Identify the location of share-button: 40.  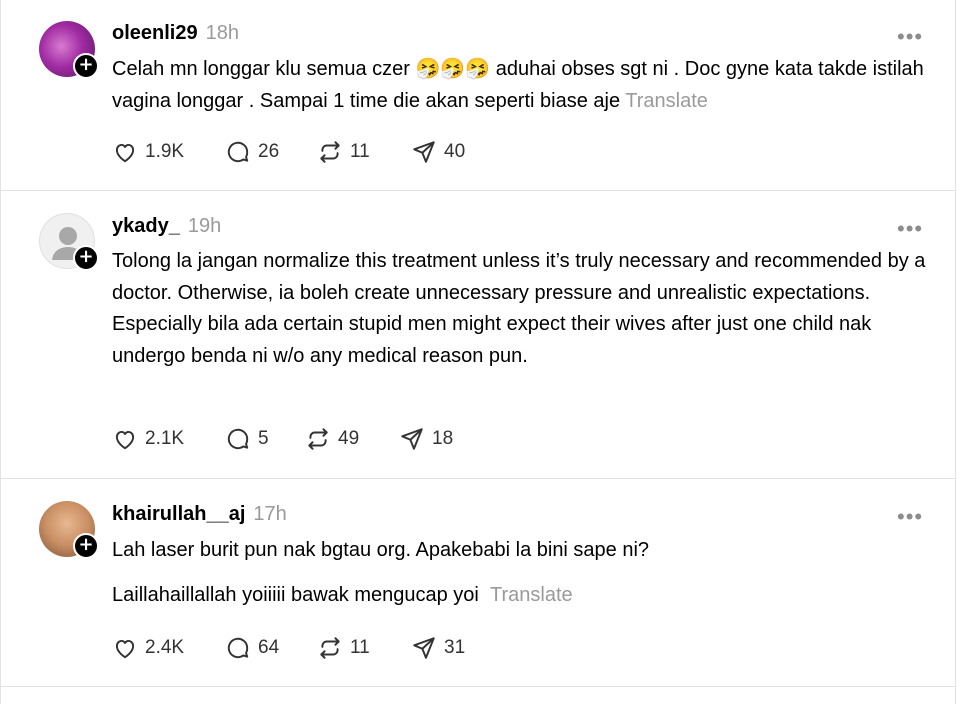
(438, 152).